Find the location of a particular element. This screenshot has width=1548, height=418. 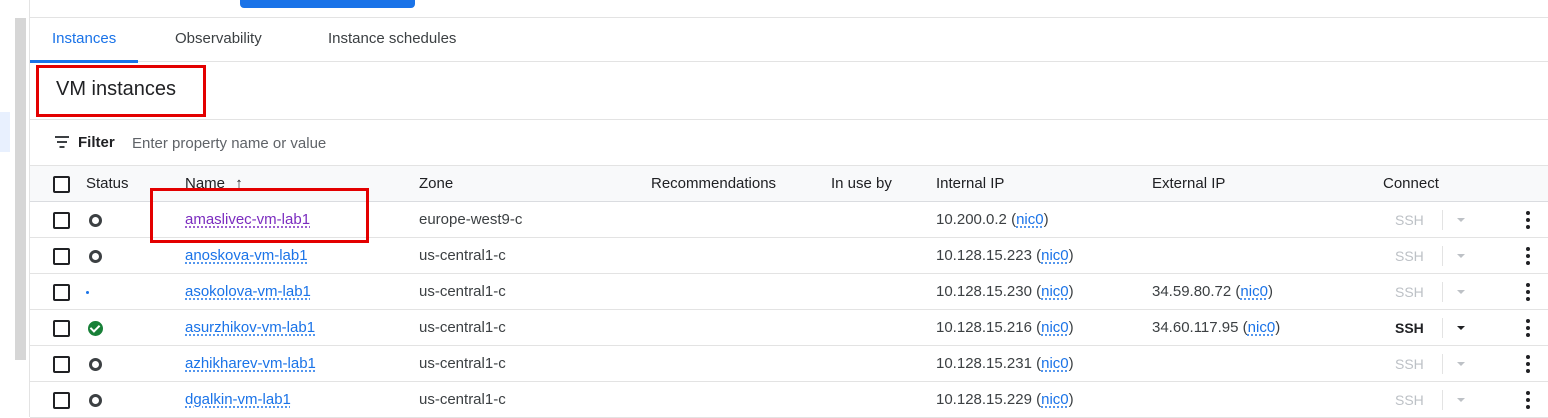

instance-name-cell: asokolova-vm-lab1 is located at coordinates (248, 292).